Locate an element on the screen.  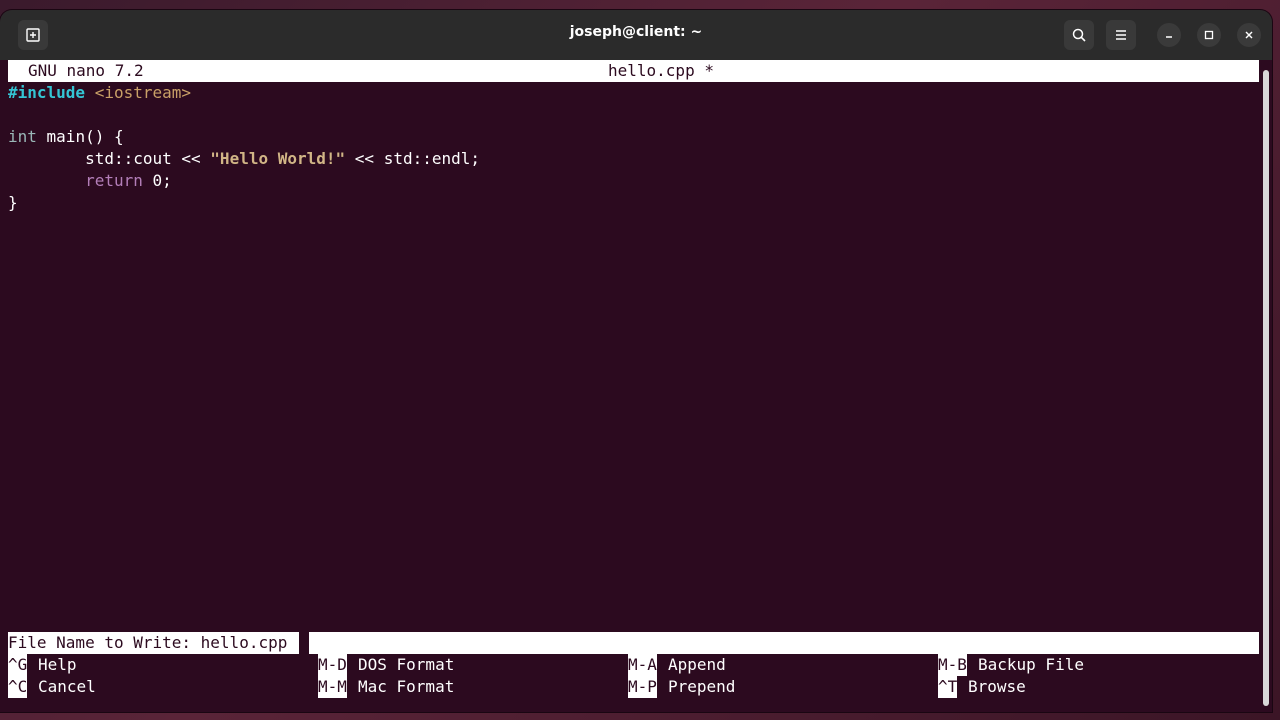
return-keyword: return is located at coordinates (114, 180).